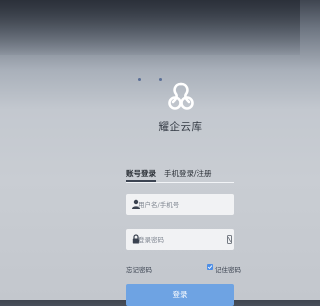  Describe the element at coordinates (180, 127) in the screenshot. I see `app-title: 耀企云库` at that location.